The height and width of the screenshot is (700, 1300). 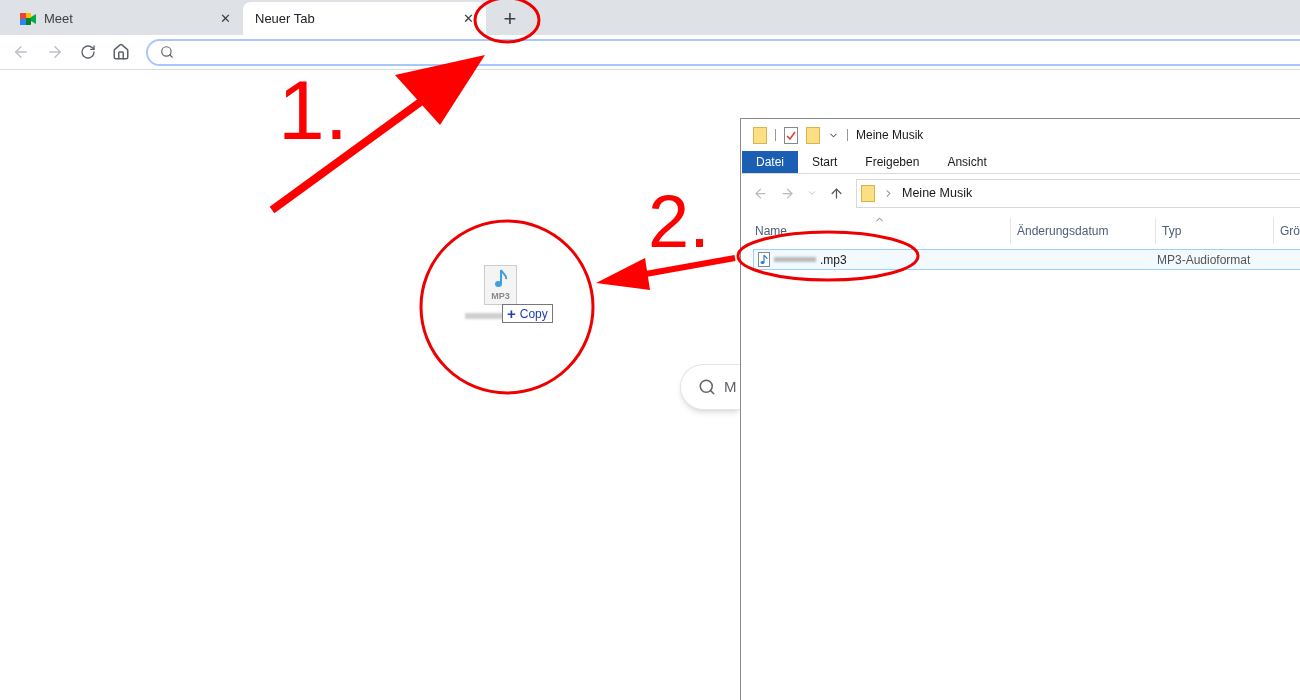 I want to click on column-header: Typ, so click(x=1214, y=231).